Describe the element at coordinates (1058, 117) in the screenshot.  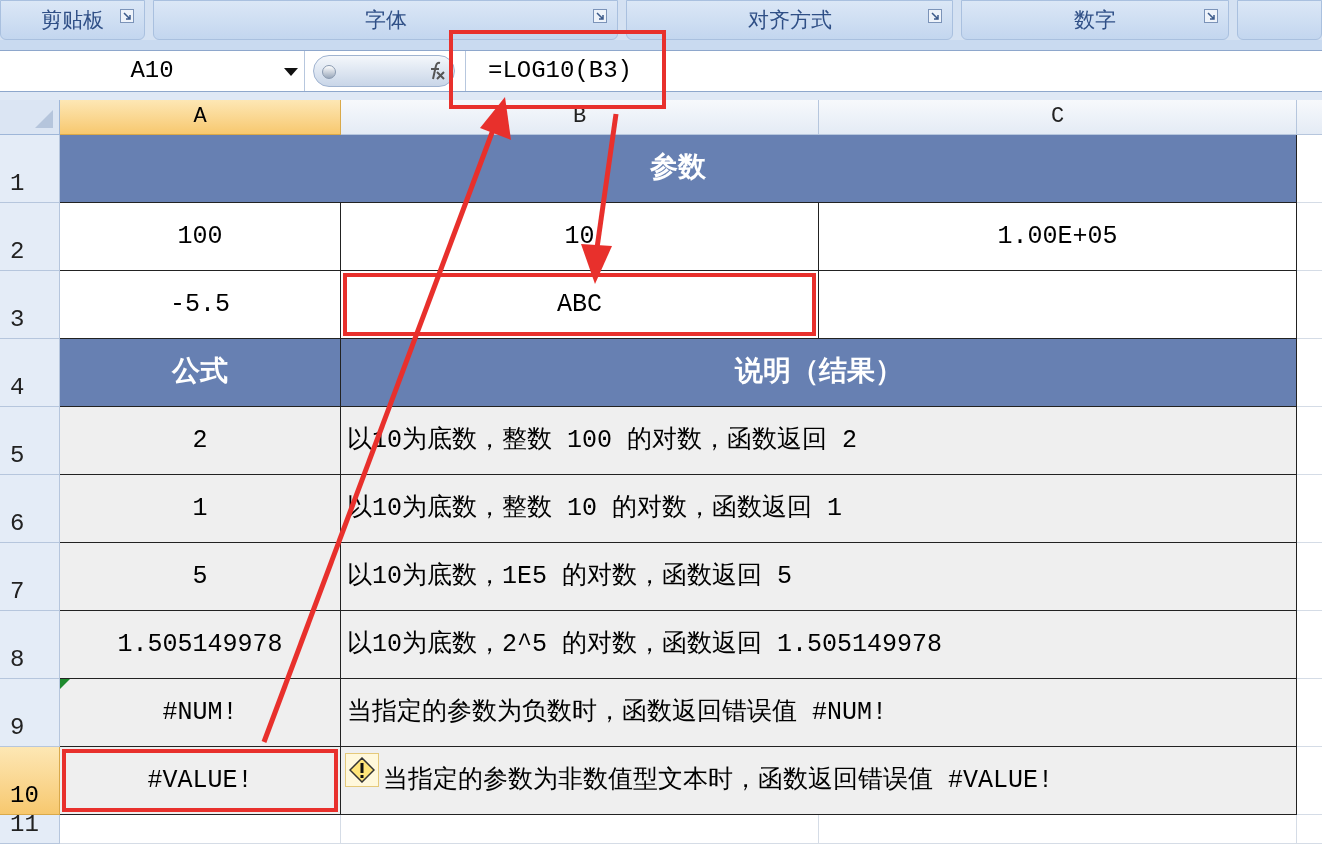
I see `column-header: C` at that location.